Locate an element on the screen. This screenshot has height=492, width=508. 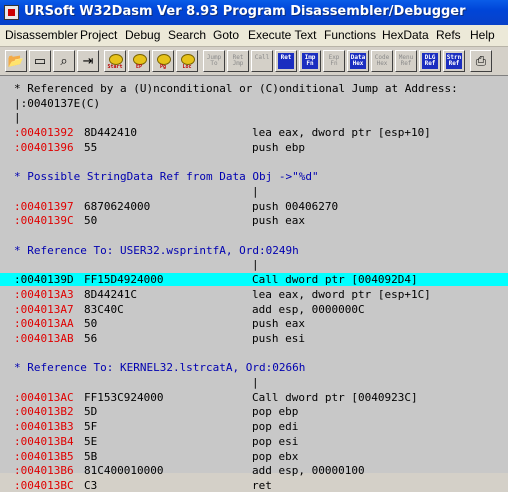
instruction: lea eax, dword ptr [esp+1C] is located at coordinates (341, 294).